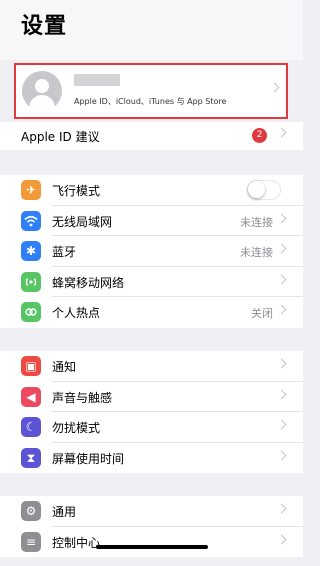 This screenshot has width=320, height=566. What do you see at coordinates (64, 252) in the screenshot?
I see `settings-row-label: 蓝牙` at bounding box center [64, 252].